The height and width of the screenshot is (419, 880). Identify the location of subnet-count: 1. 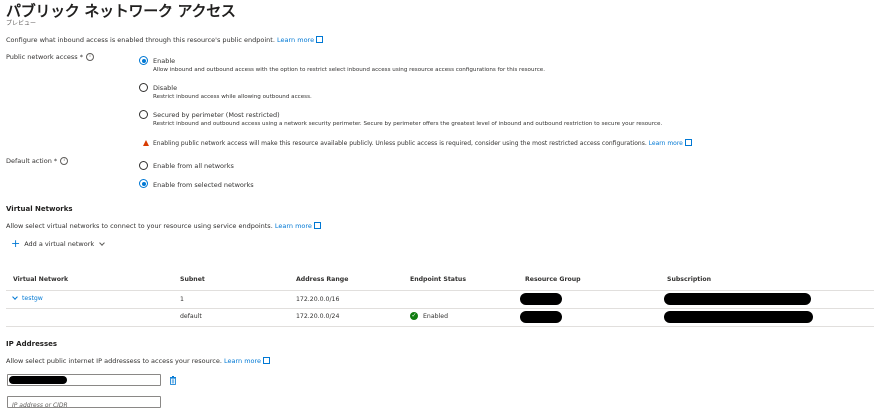
(182, 299).